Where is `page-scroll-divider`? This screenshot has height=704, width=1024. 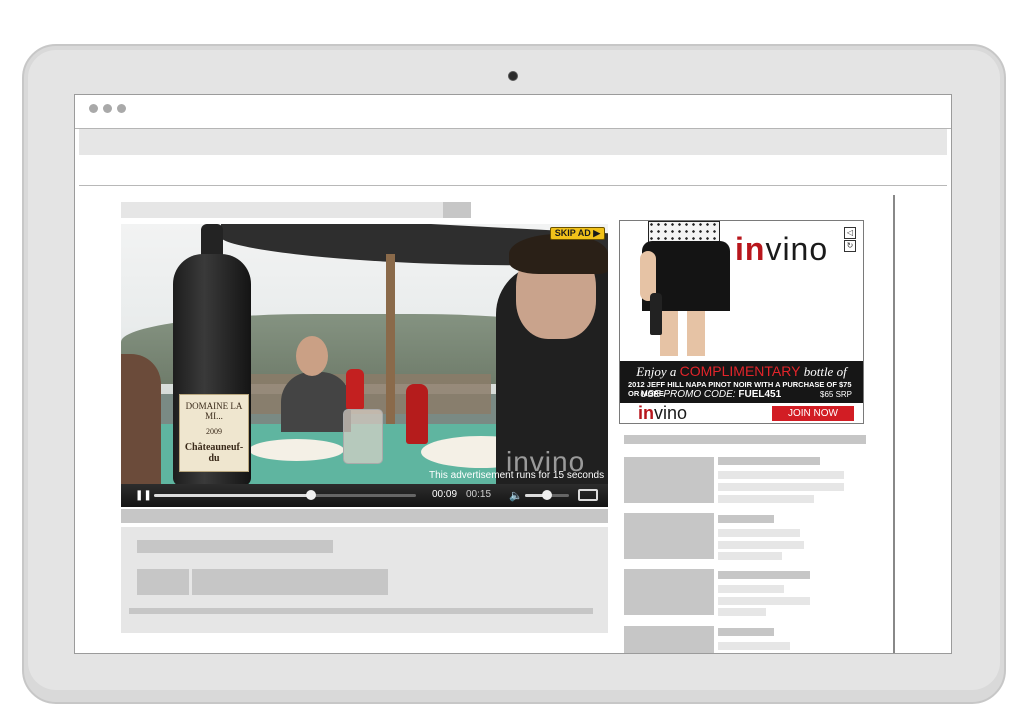
page-scroll-divider is located at coordinates (894, 424).